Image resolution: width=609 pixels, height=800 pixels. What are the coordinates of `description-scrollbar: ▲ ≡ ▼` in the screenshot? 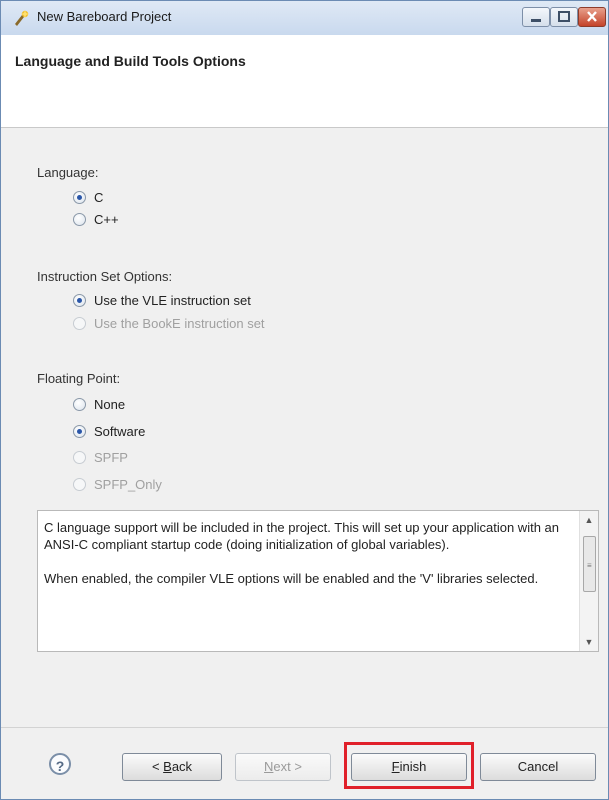 It's located at (588, 581).